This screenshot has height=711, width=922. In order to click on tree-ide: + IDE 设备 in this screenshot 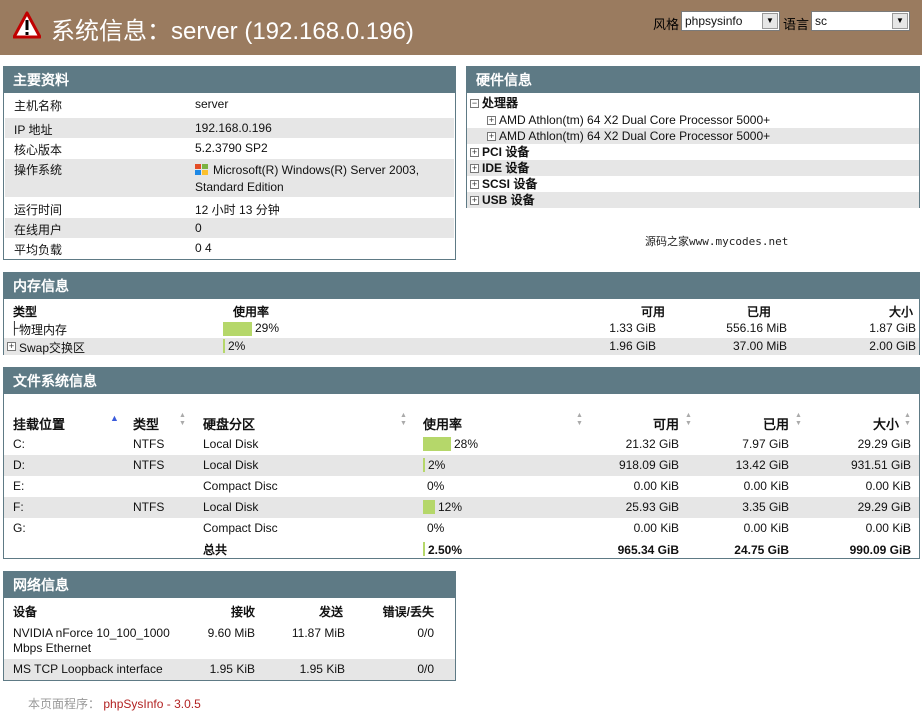, I will do `click(693, 168)`.